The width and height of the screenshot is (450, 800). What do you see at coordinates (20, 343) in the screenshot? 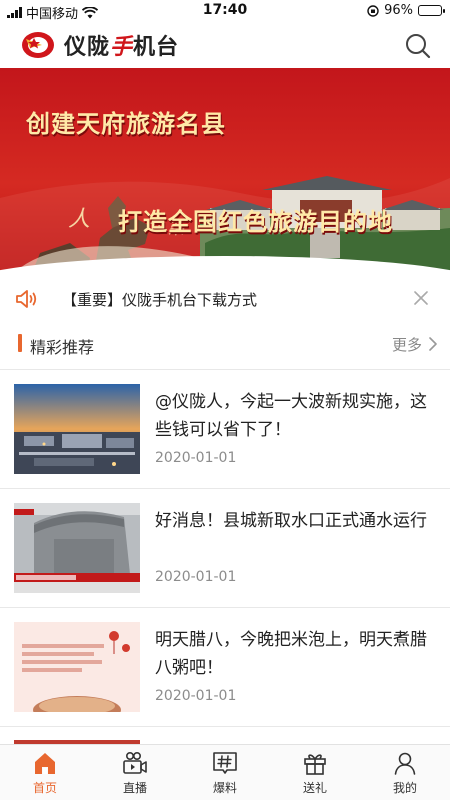
I see `section-accent-bar` at bounding box center [20, 343].